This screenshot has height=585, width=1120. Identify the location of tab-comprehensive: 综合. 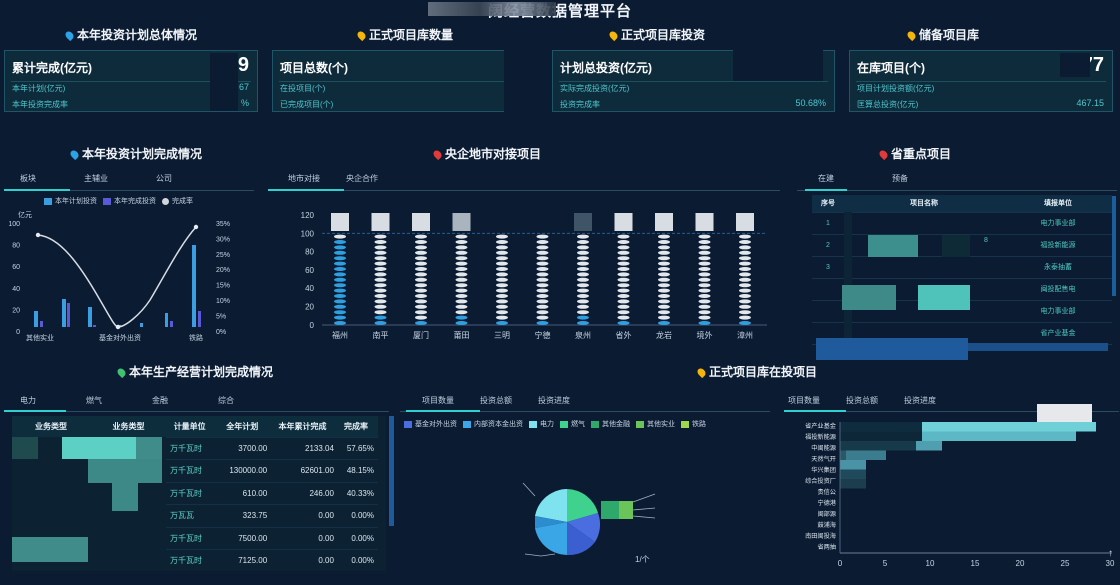
(226, 400).